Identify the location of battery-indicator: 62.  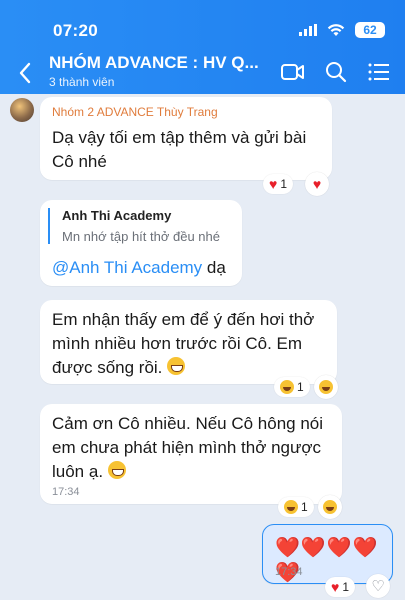
(370, 30).